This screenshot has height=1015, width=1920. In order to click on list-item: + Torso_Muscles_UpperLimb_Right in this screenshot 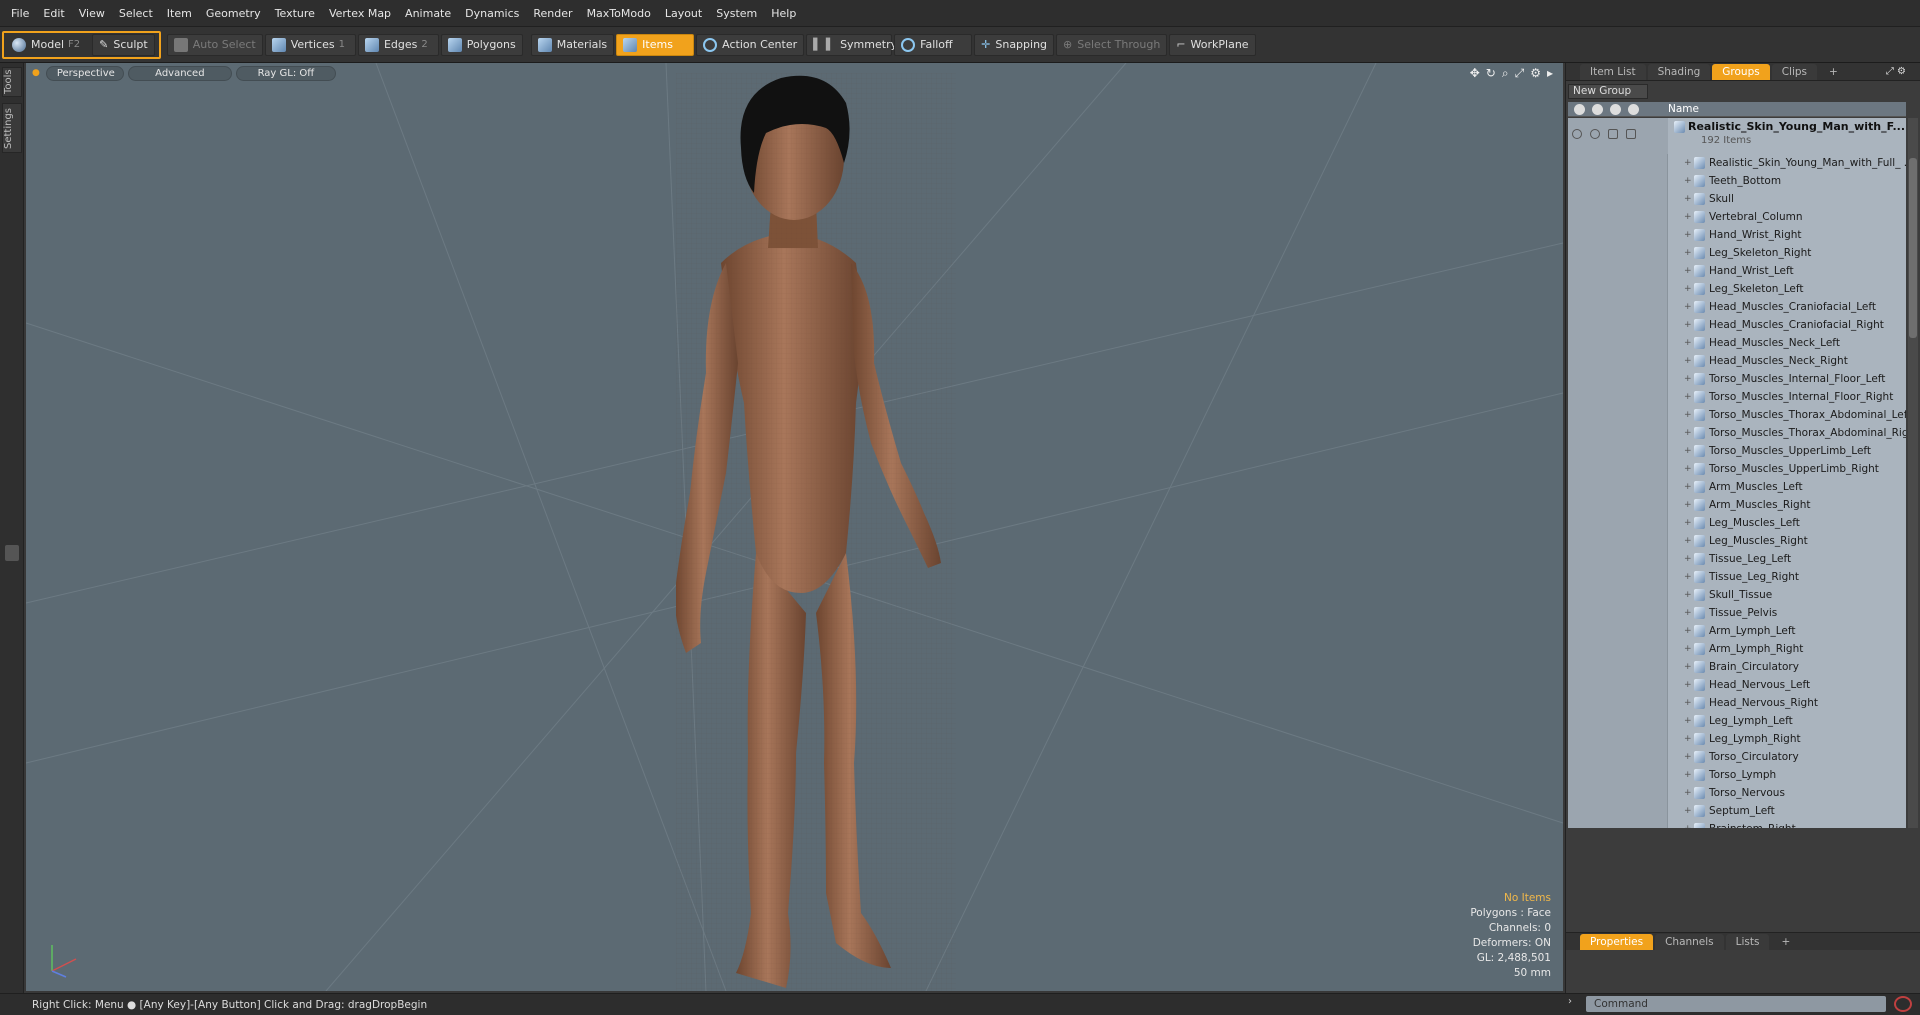, I will do `click(1737, 469)`.